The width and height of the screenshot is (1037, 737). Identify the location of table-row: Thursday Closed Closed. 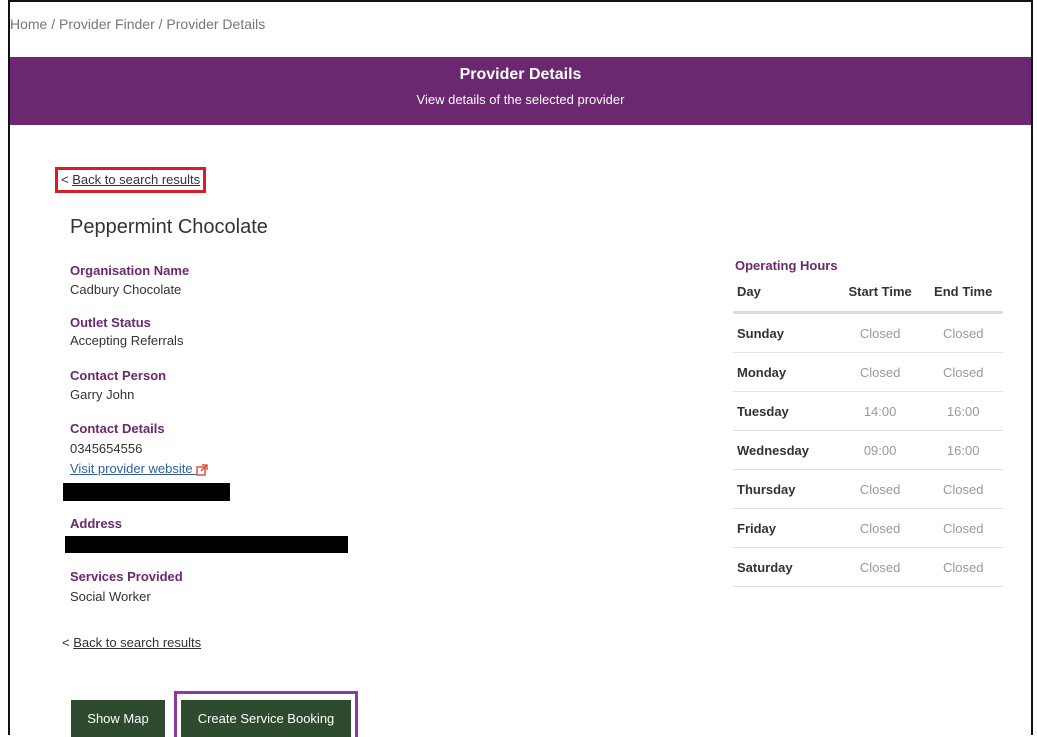
(868, 489).